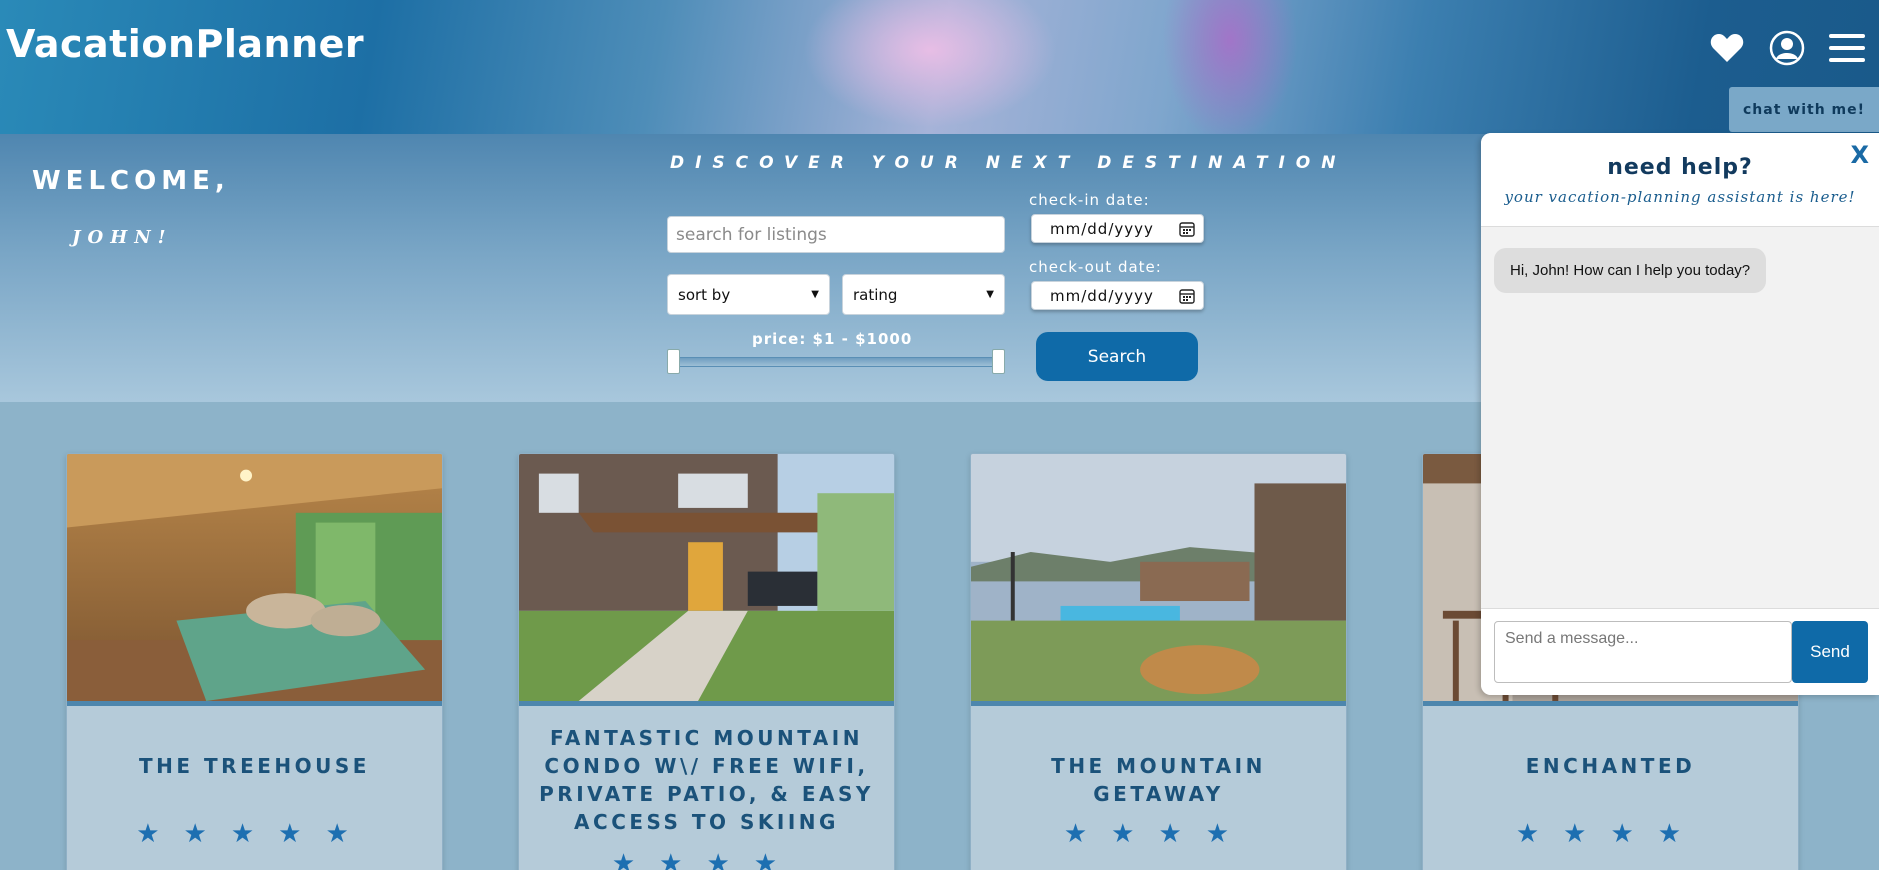  I want to click on checkout-value: mm/dd/yyyy, so click(1102, 295).